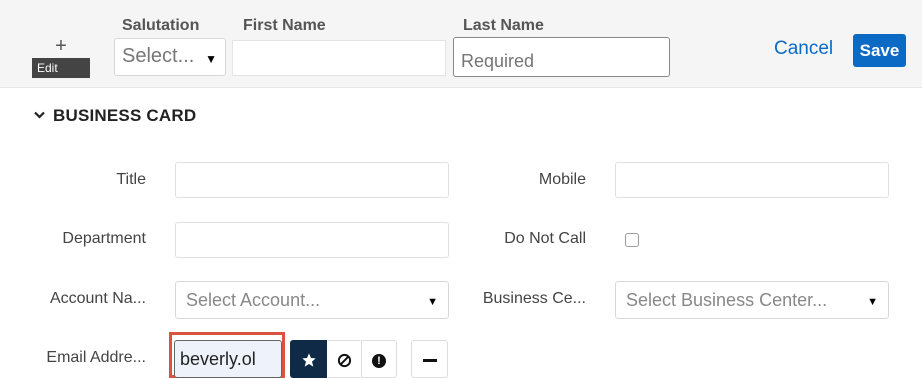 The image size is (922, 378). What do you see at coordinates (562, 179) in the screenshot?
I see `mobile-label: Mobile` at bounding box center [562, 179].